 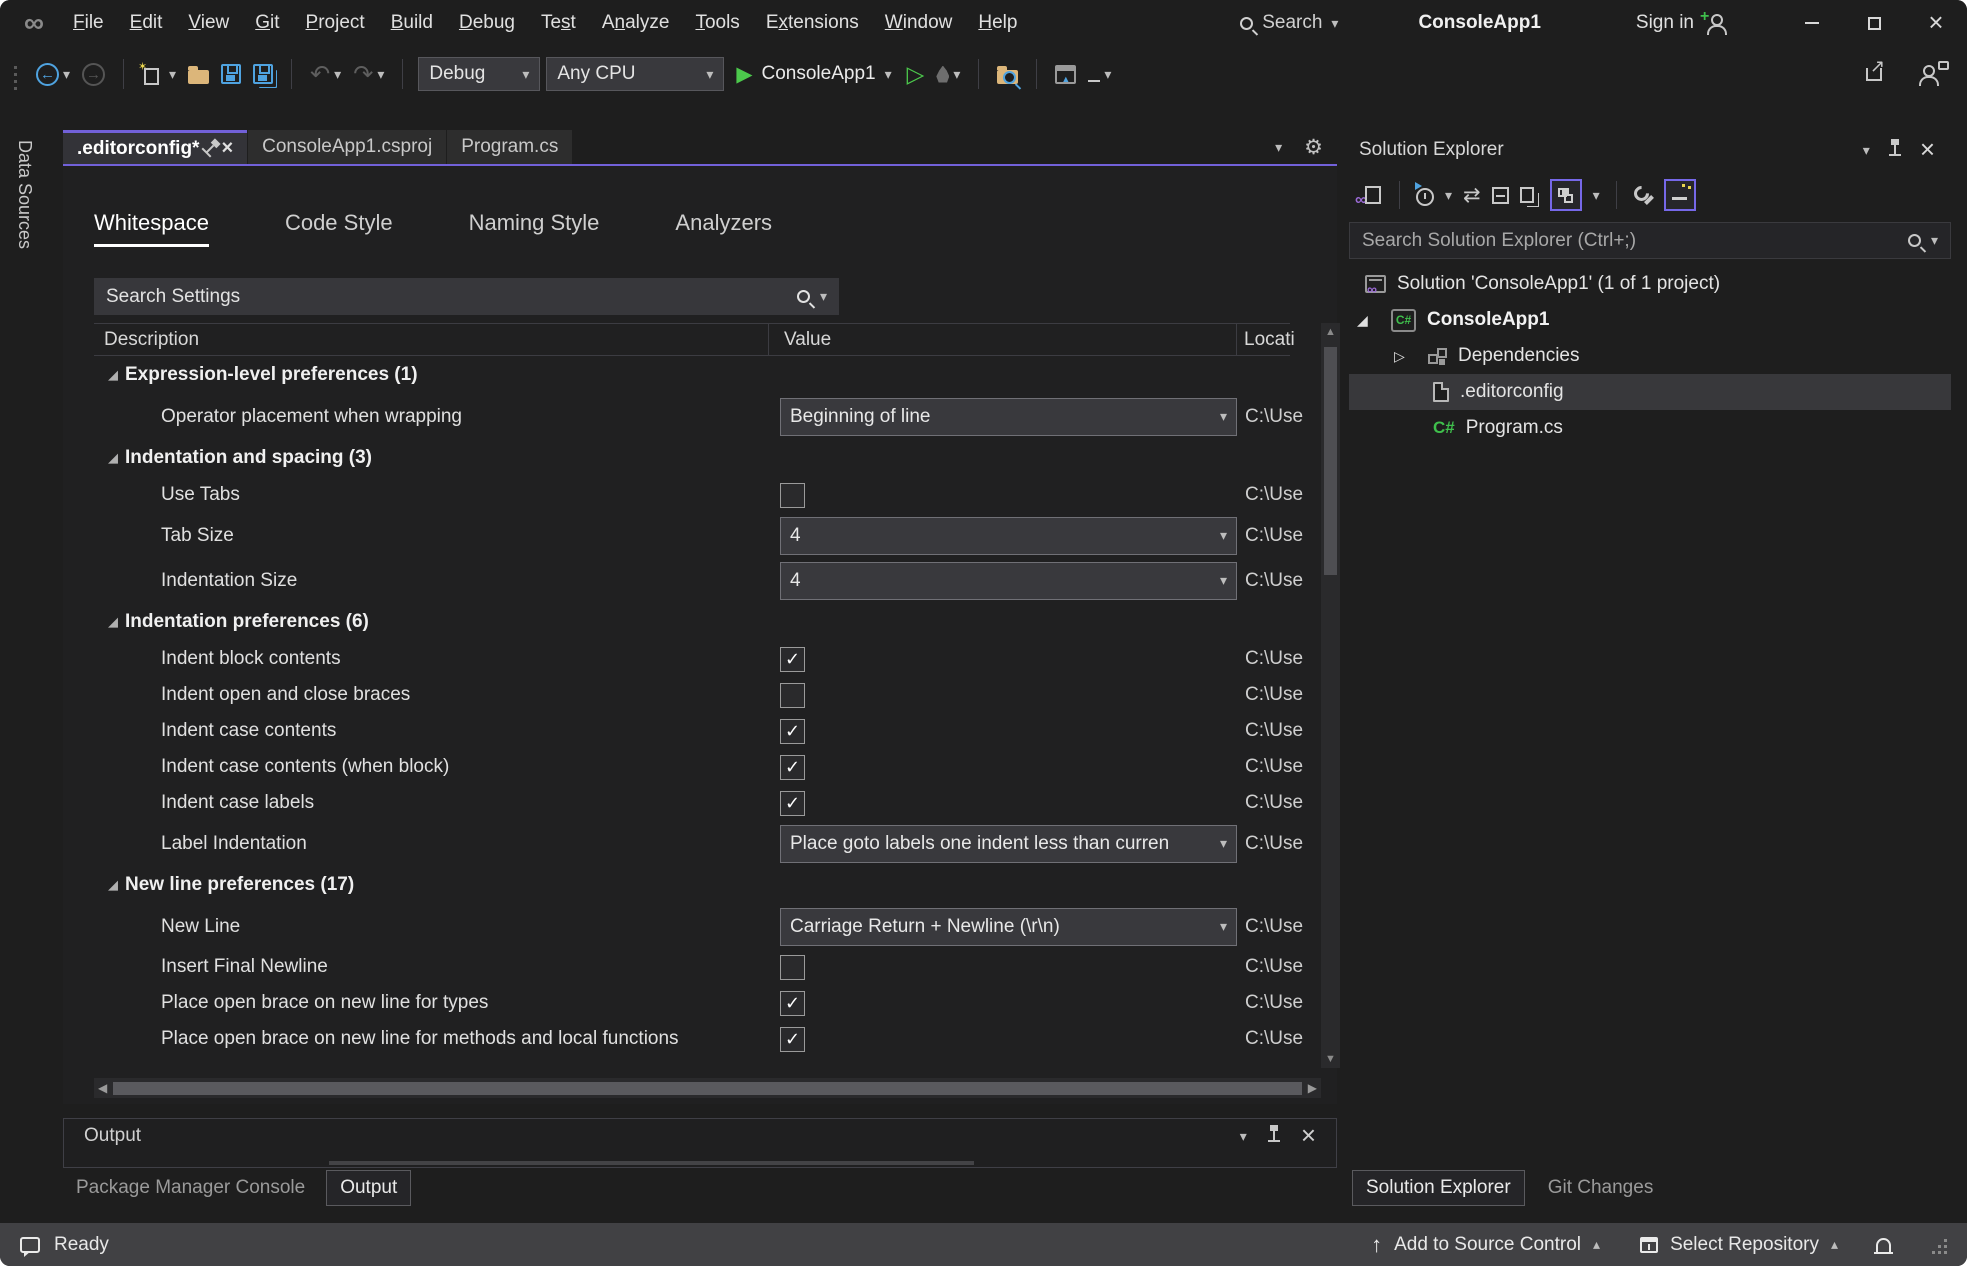 What do you see at coordinates (1374, 320) in the screenshot?
I see `expander-open-icon` at bounding box center [1374, 320].